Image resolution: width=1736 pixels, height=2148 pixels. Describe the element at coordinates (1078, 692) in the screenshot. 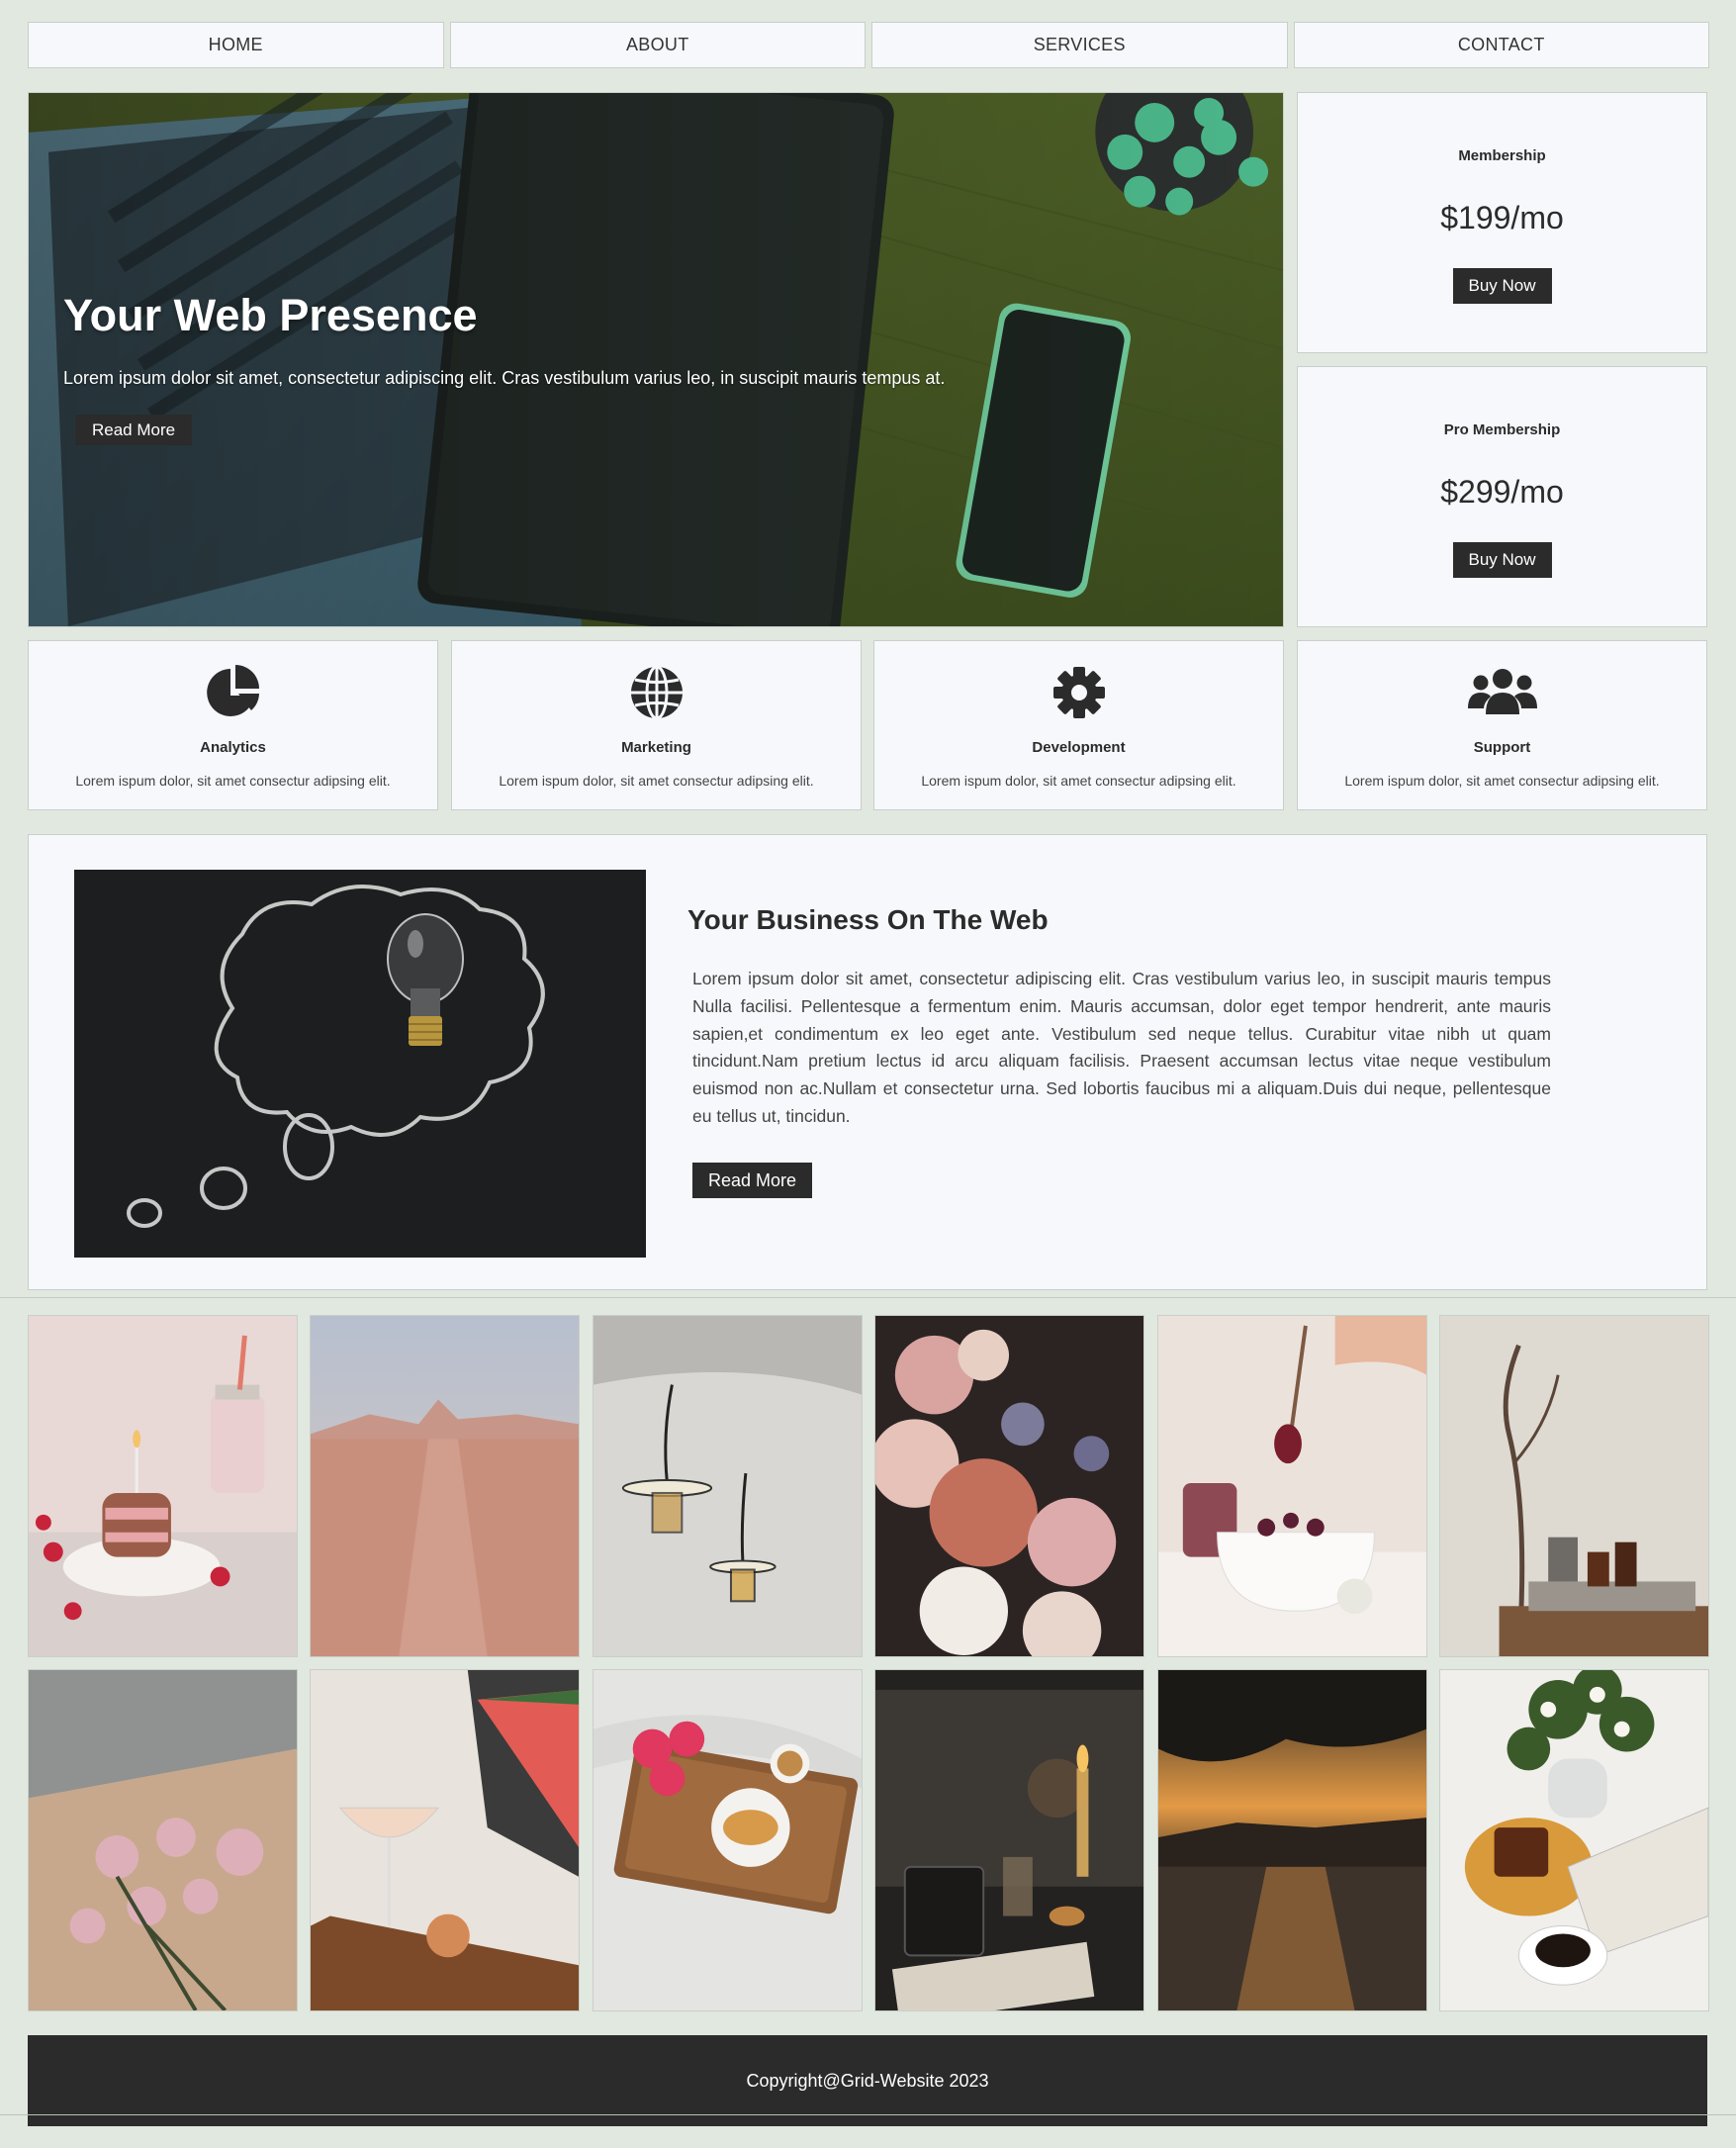

I see `gear-icon` at that location.